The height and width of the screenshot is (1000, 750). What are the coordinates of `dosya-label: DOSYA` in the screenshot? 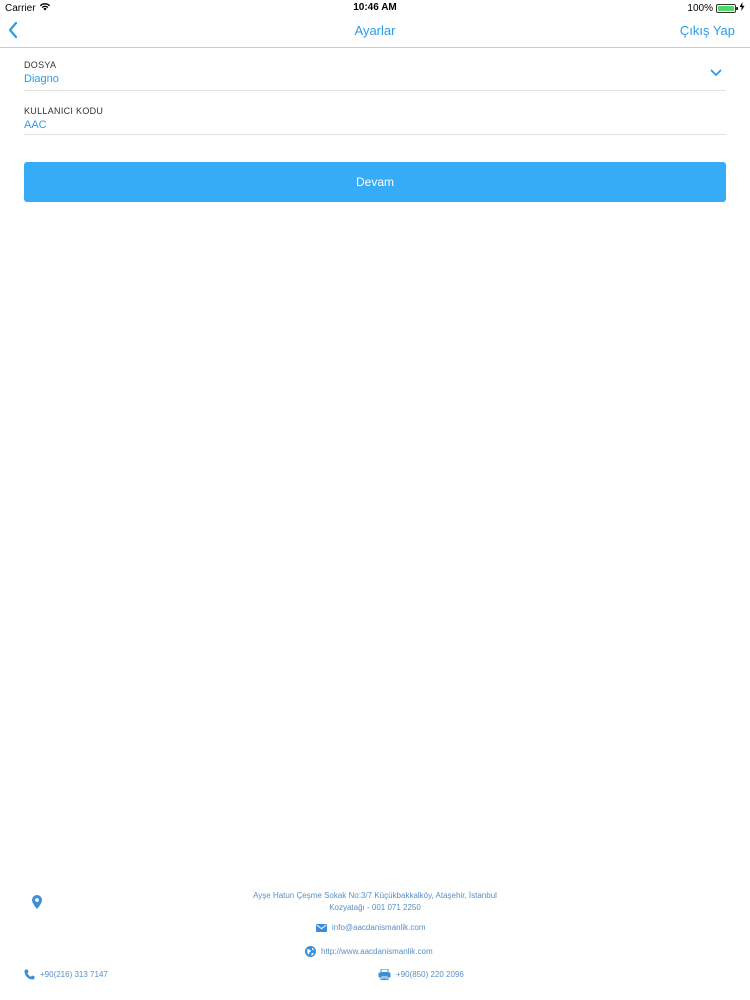 It's located at (40, 65).